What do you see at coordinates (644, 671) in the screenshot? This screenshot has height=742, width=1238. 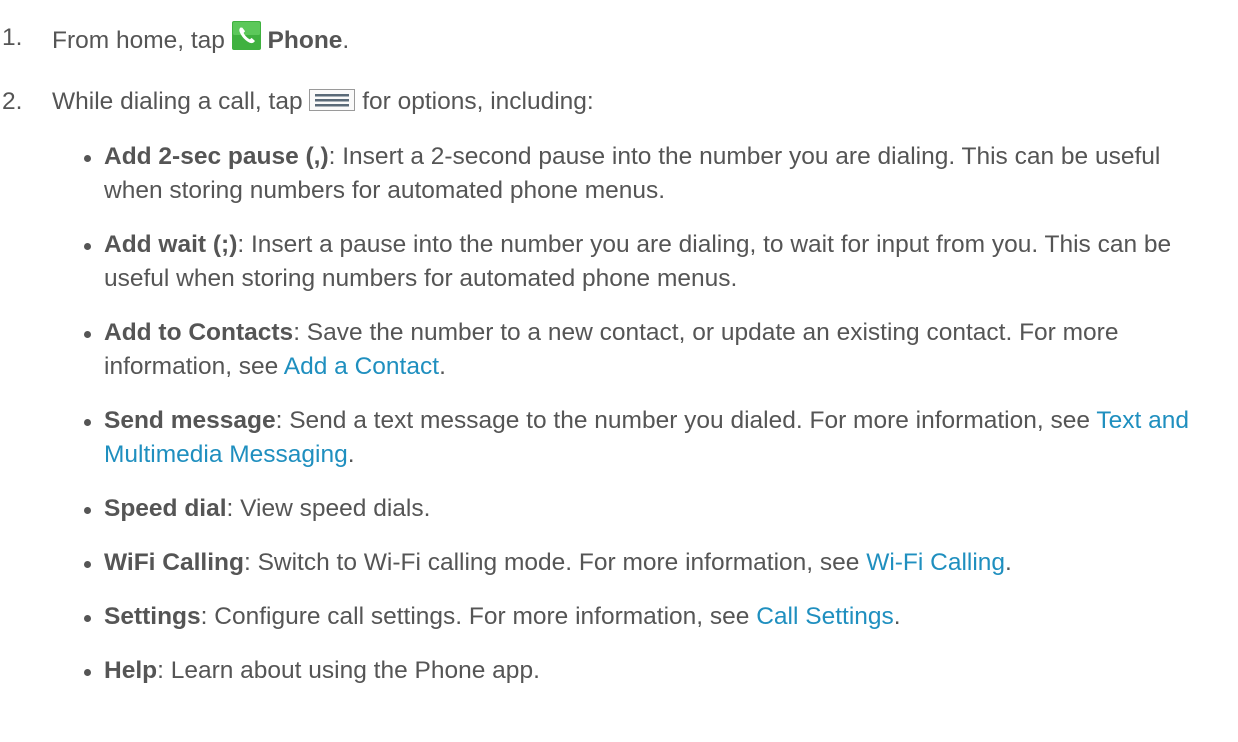 I see `list-item: Help: Learn about using the Phone app.` at bounding box center [644, 671].